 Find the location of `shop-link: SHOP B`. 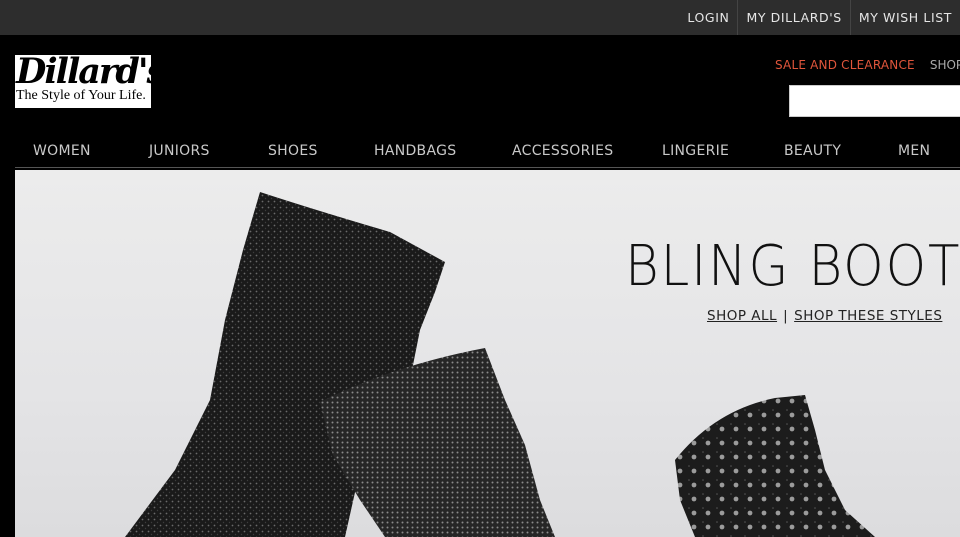

shop-link: SHOP B is located at coordinates (945, 65).